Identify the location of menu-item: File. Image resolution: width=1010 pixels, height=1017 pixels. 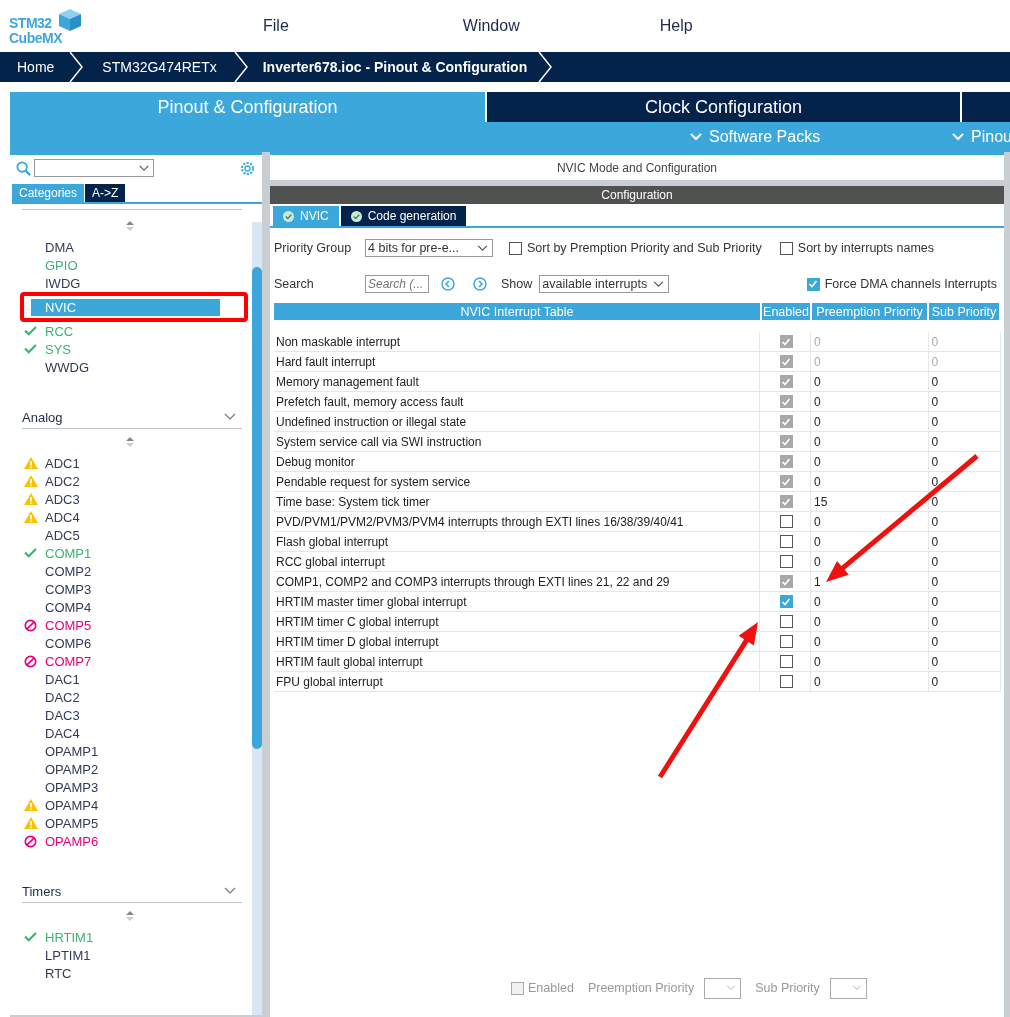
(276, 26).